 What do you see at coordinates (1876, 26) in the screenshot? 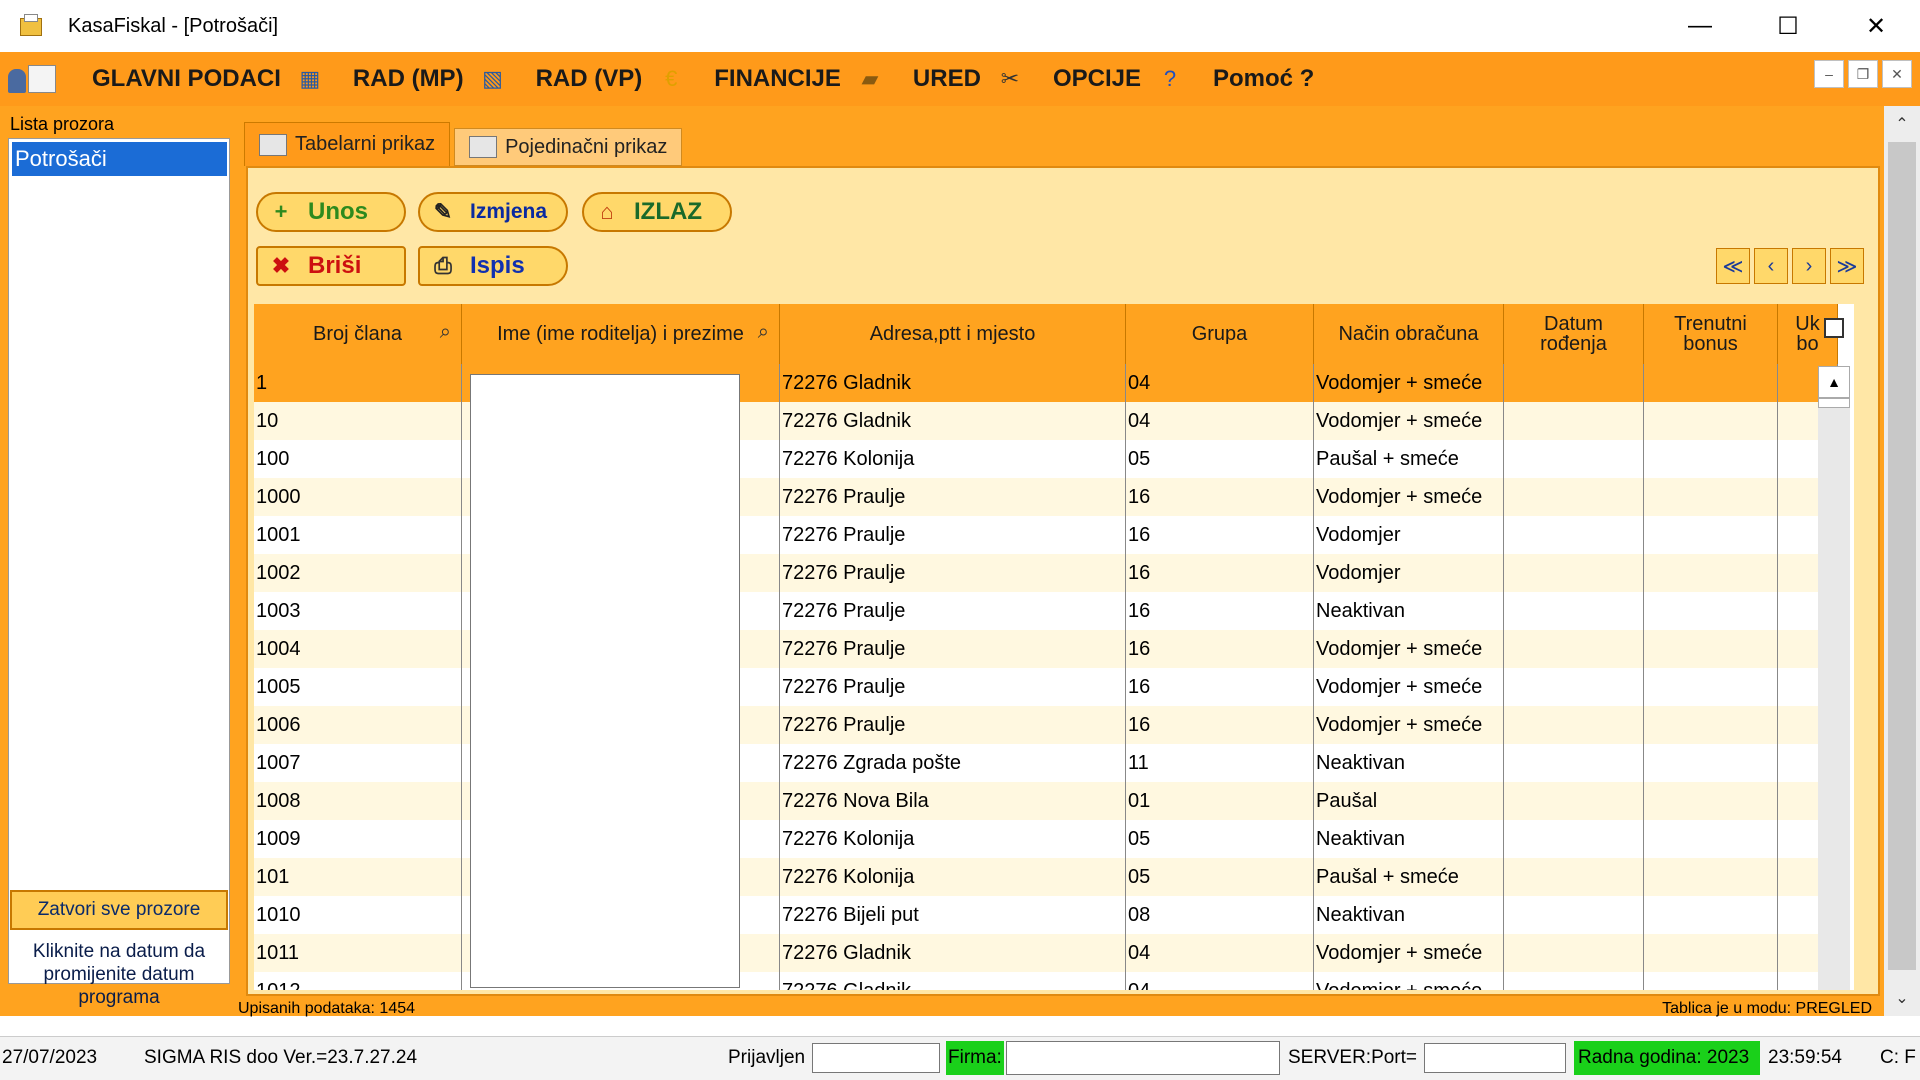
I see `close-button: ✕` at bounding box center [1876, 26].